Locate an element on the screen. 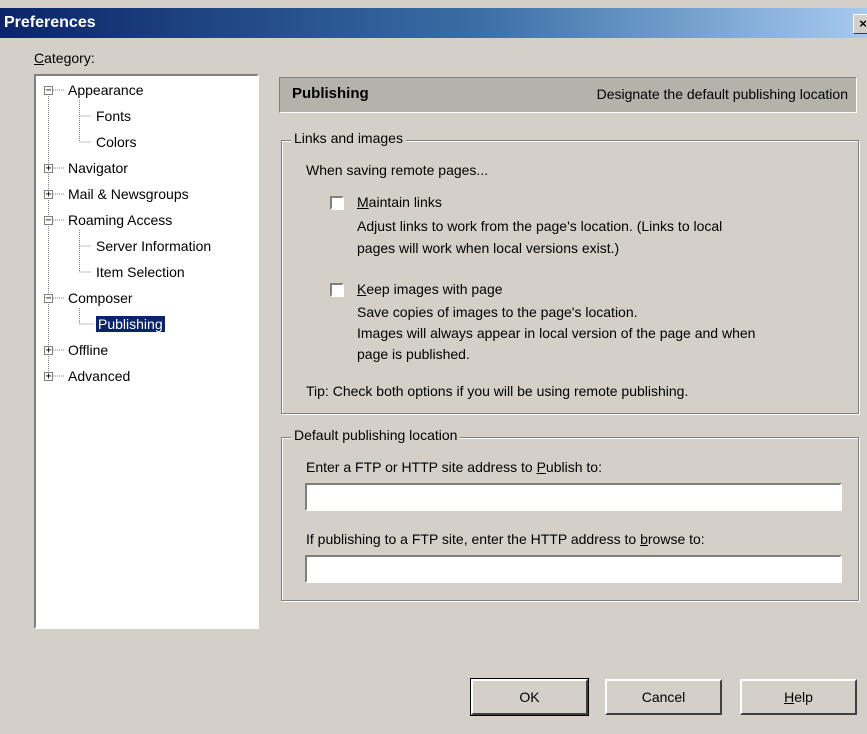  tree-item-mail-newsgroups: Mail & Newsgroups is located at coordinates (128, 194).